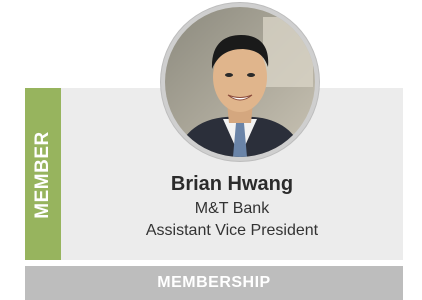  I want to click on member-name: Brian Hwang, so click(232, 184).